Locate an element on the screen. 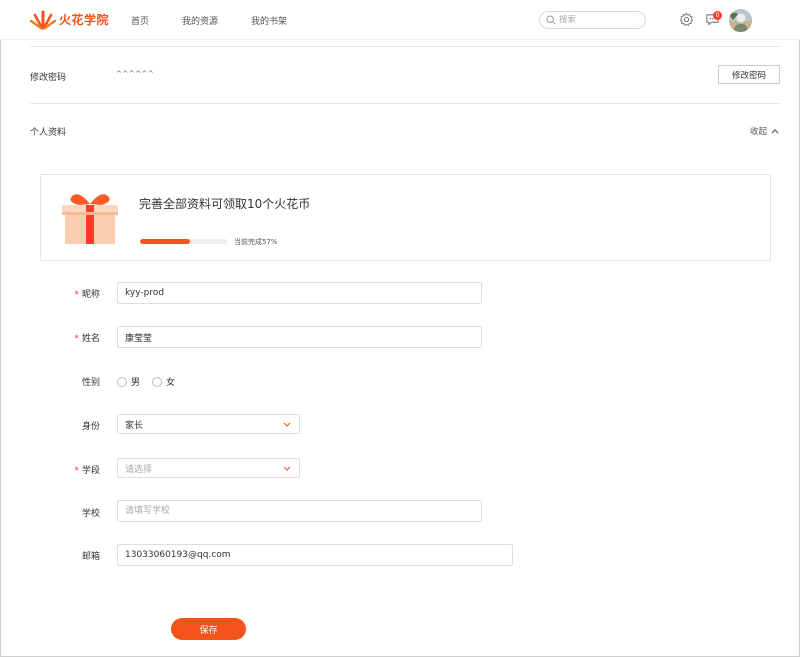 Image resolution: width=800 pixels, height=657 pixels. identity-select-value: 家长 is located at coordinates (134, 425).